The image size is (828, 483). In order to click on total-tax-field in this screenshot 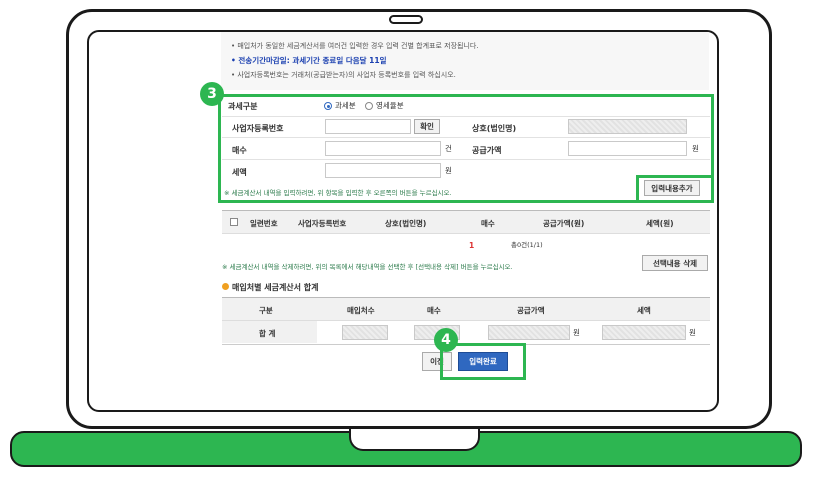, I will do `click(644, 332)`.